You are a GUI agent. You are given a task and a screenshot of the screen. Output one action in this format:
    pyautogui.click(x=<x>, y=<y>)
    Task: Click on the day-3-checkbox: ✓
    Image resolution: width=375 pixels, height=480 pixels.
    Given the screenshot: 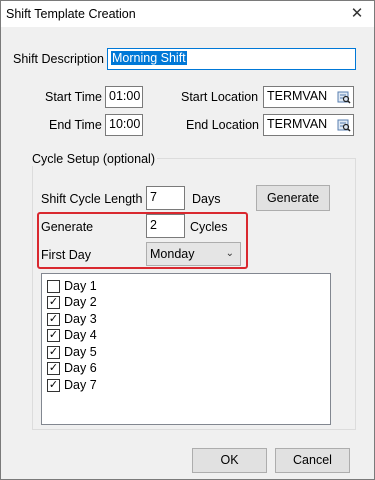 What is the action you would take?
    pyautogui.click(x=53, y=319)
    